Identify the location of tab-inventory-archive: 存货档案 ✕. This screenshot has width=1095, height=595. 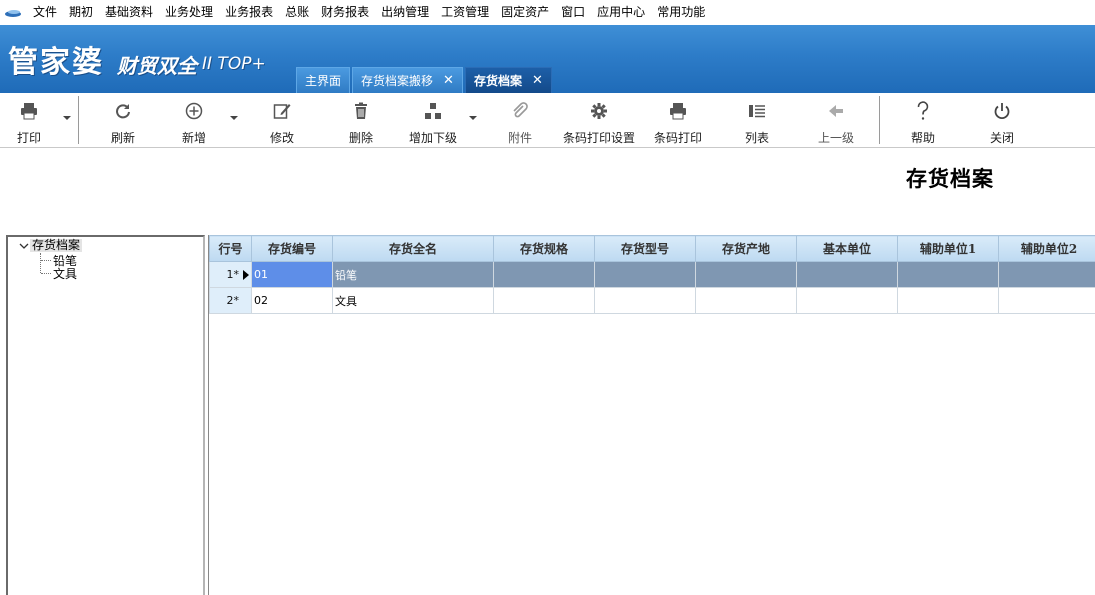
(508, 80).